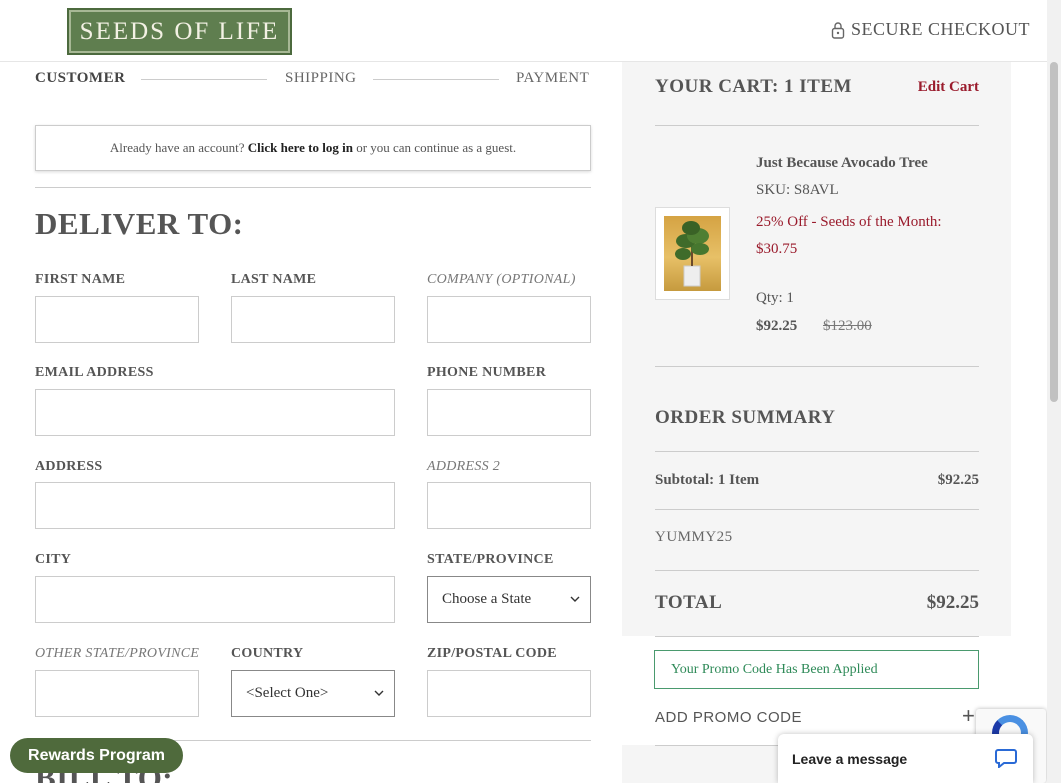 The height and width of the screenshot is (783, 1061). Describe the element at coordinates (694, 537) in the screenshot. I see `applied-promo-code: YUMMY25` at that location.